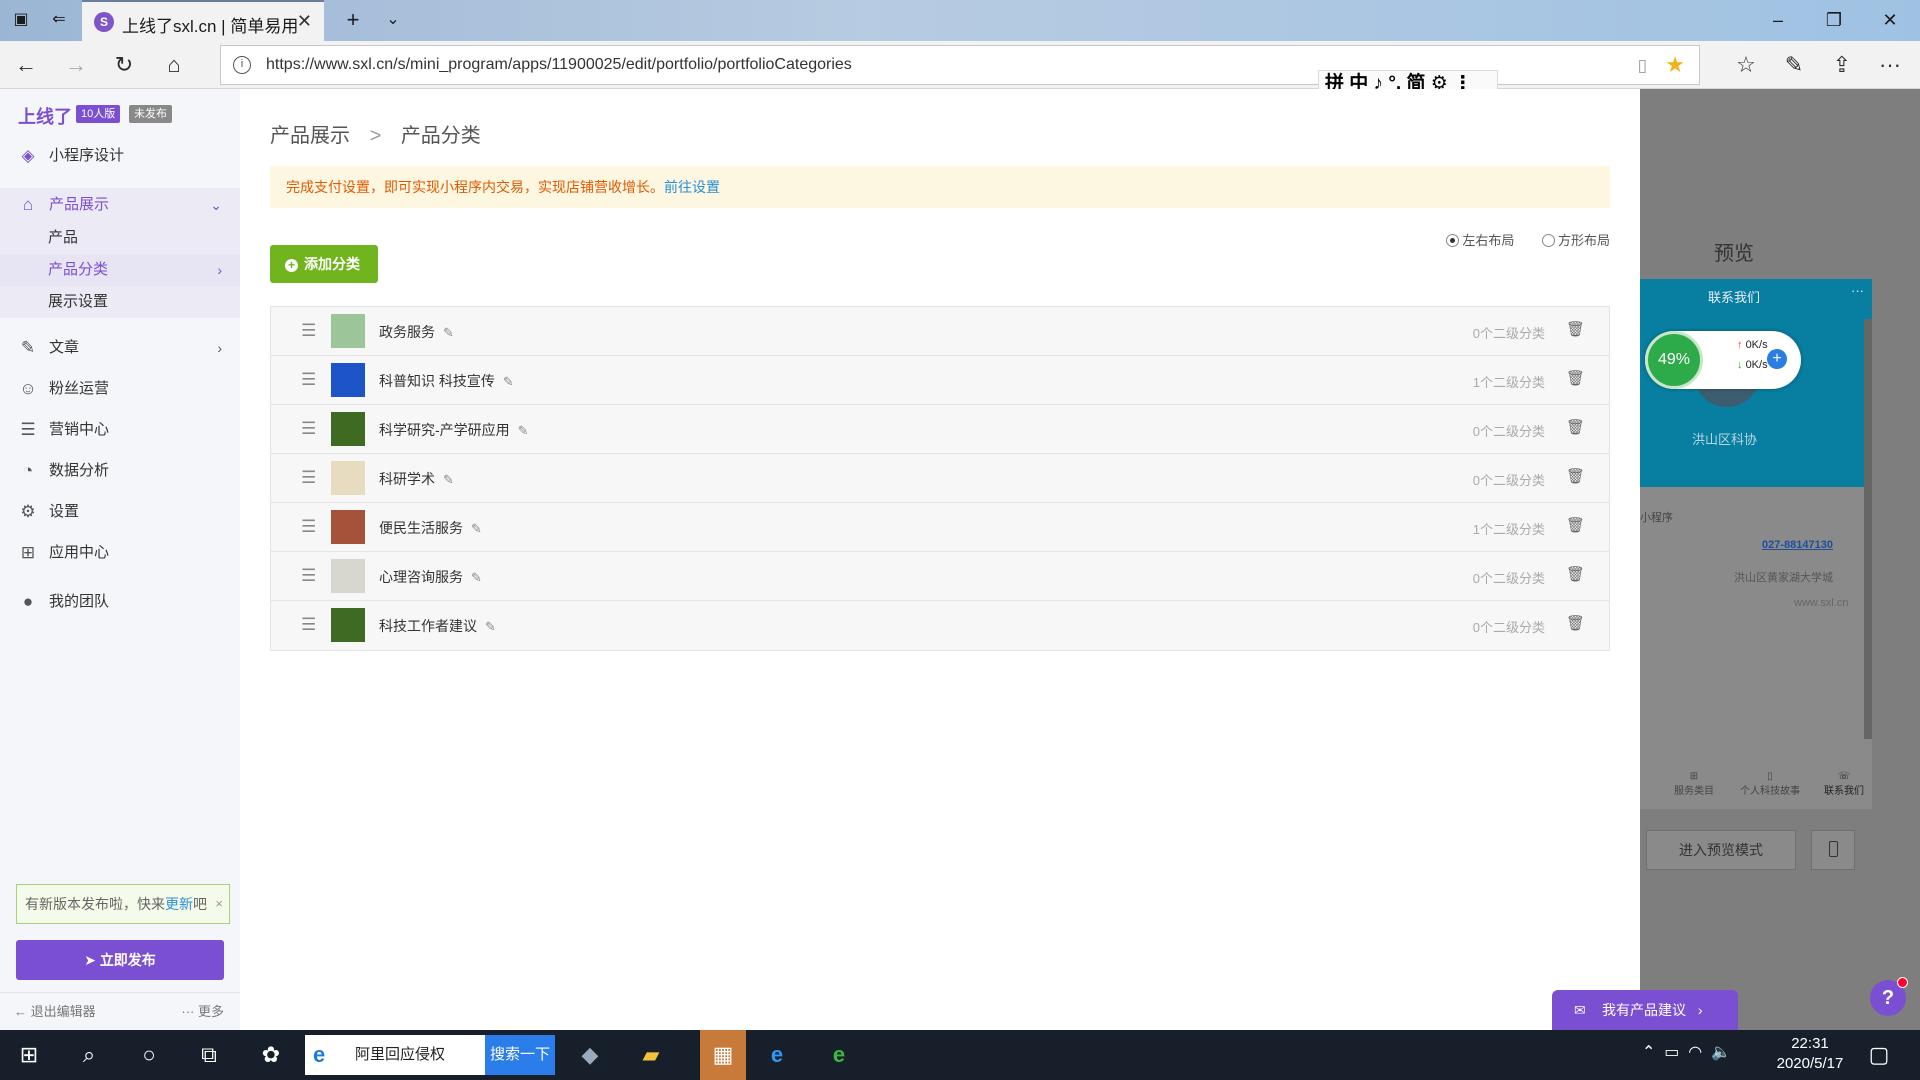 The width and height of the screenshot is (1920, 1080). What do you see at coordinates (1675, 65) in the screenshot?
I see `favorite-star-icon: ★` at bounding box center [1675, 65].